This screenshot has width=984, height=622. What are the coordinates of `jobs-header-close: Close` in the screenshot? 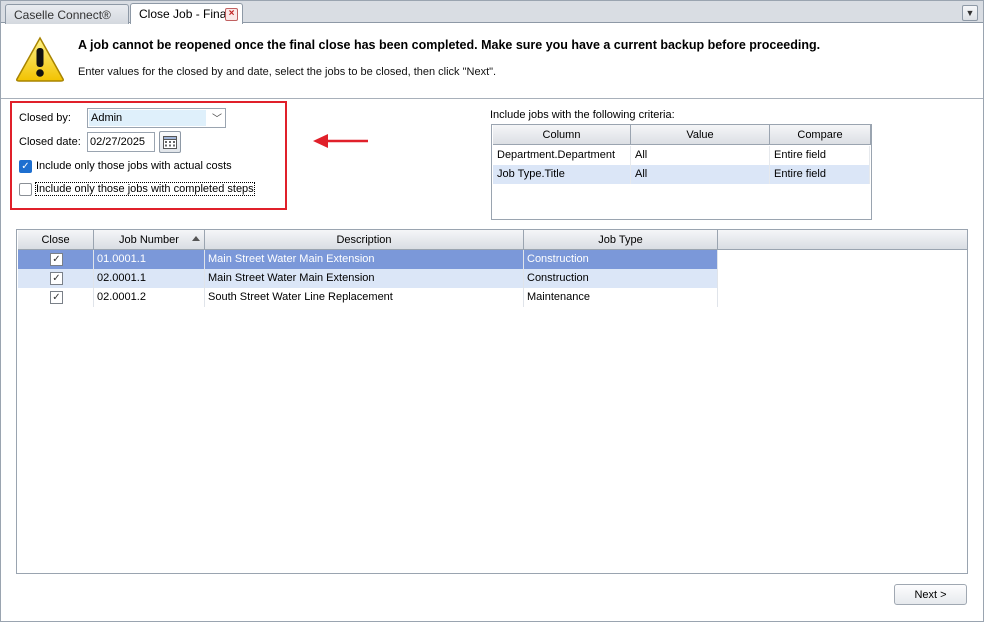 It's located at (56, 240).